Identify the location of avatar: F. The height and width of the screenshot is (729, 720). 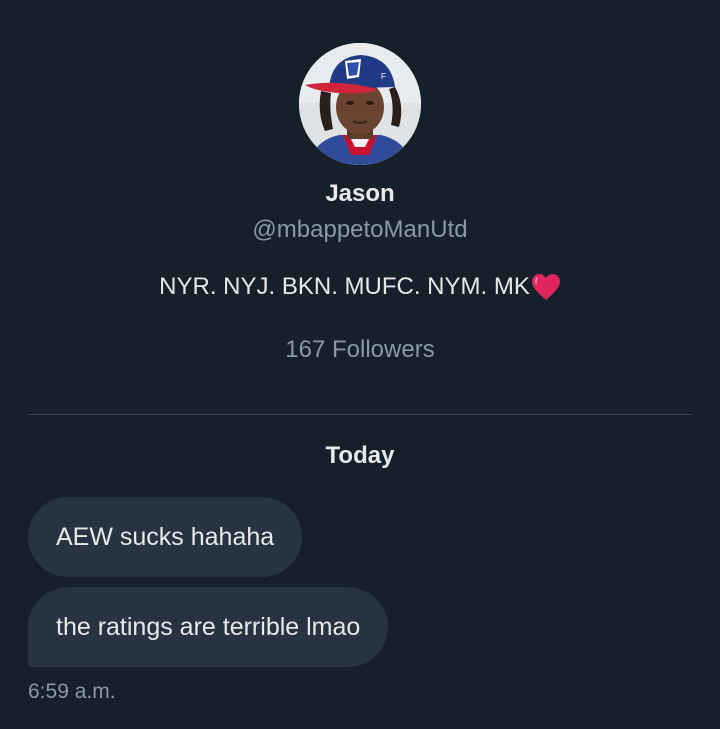
(360, 104).